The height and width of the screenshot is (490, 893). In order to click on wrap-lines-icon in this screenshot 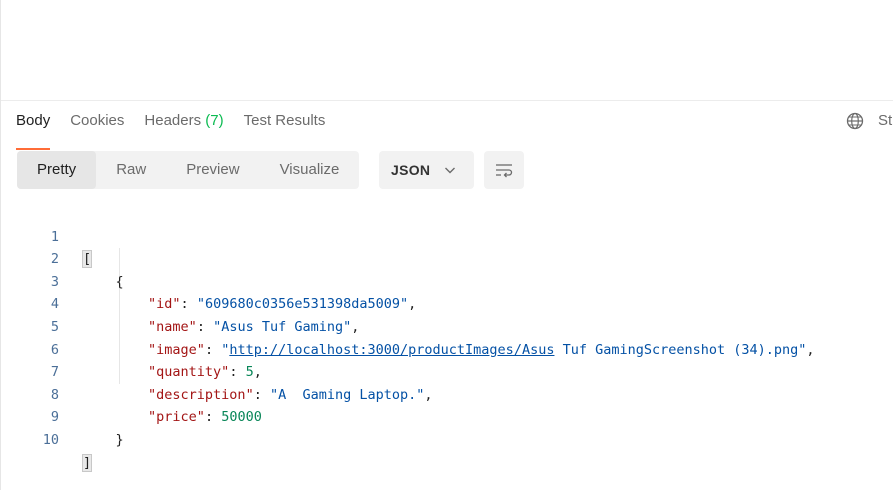, I will do `click(504, 171)`.